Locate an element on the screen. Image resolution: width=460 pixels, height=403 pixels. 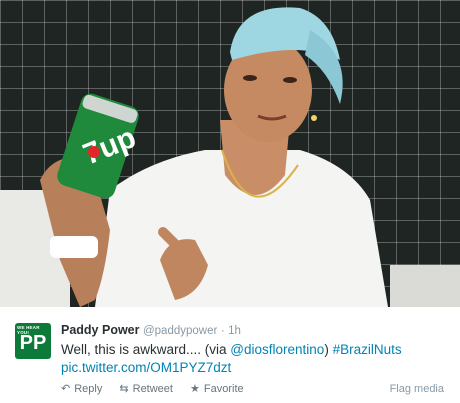
white-floor-tiles is located at coordinates (425, 286).